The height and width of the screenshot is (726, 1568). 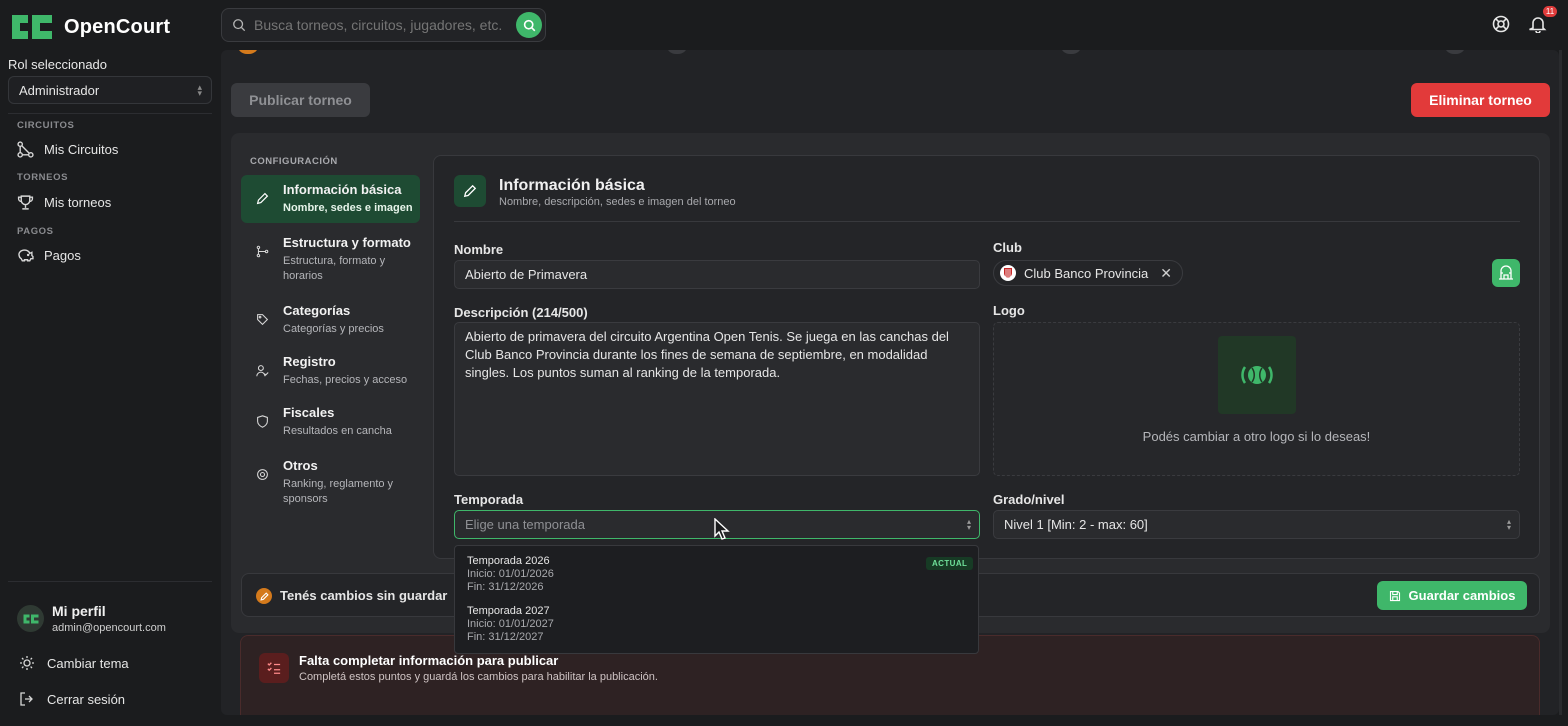 I want to click on role-select-value: Administrador, so click(x=59, y=90).